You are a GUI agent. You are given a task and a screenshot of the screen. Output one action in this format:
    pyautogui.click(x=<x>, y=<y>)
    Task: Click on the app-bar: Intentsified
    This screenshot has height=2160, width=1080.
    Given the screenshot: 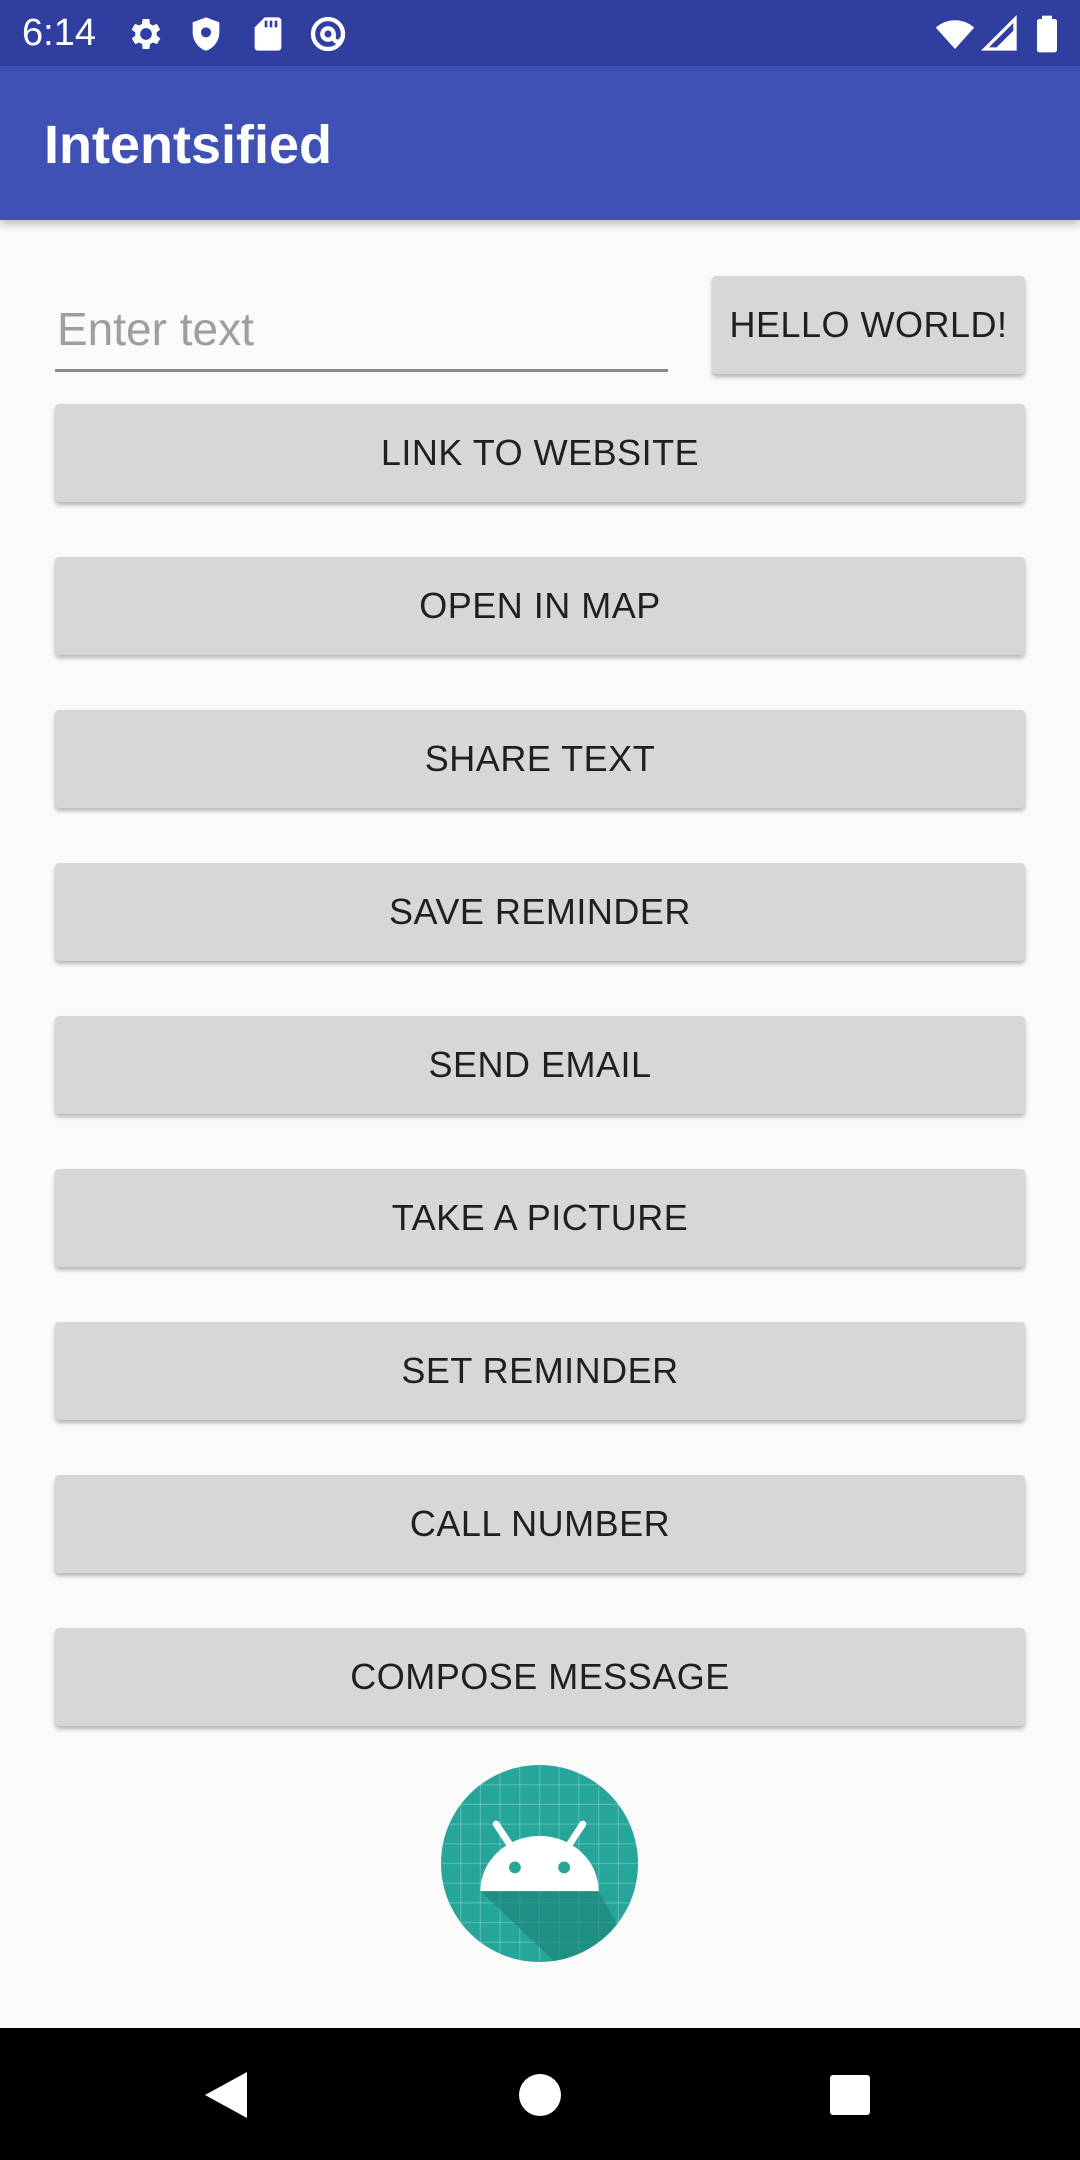 What is the action you would take?
    pyautogui.click(x=540, y=143)
    